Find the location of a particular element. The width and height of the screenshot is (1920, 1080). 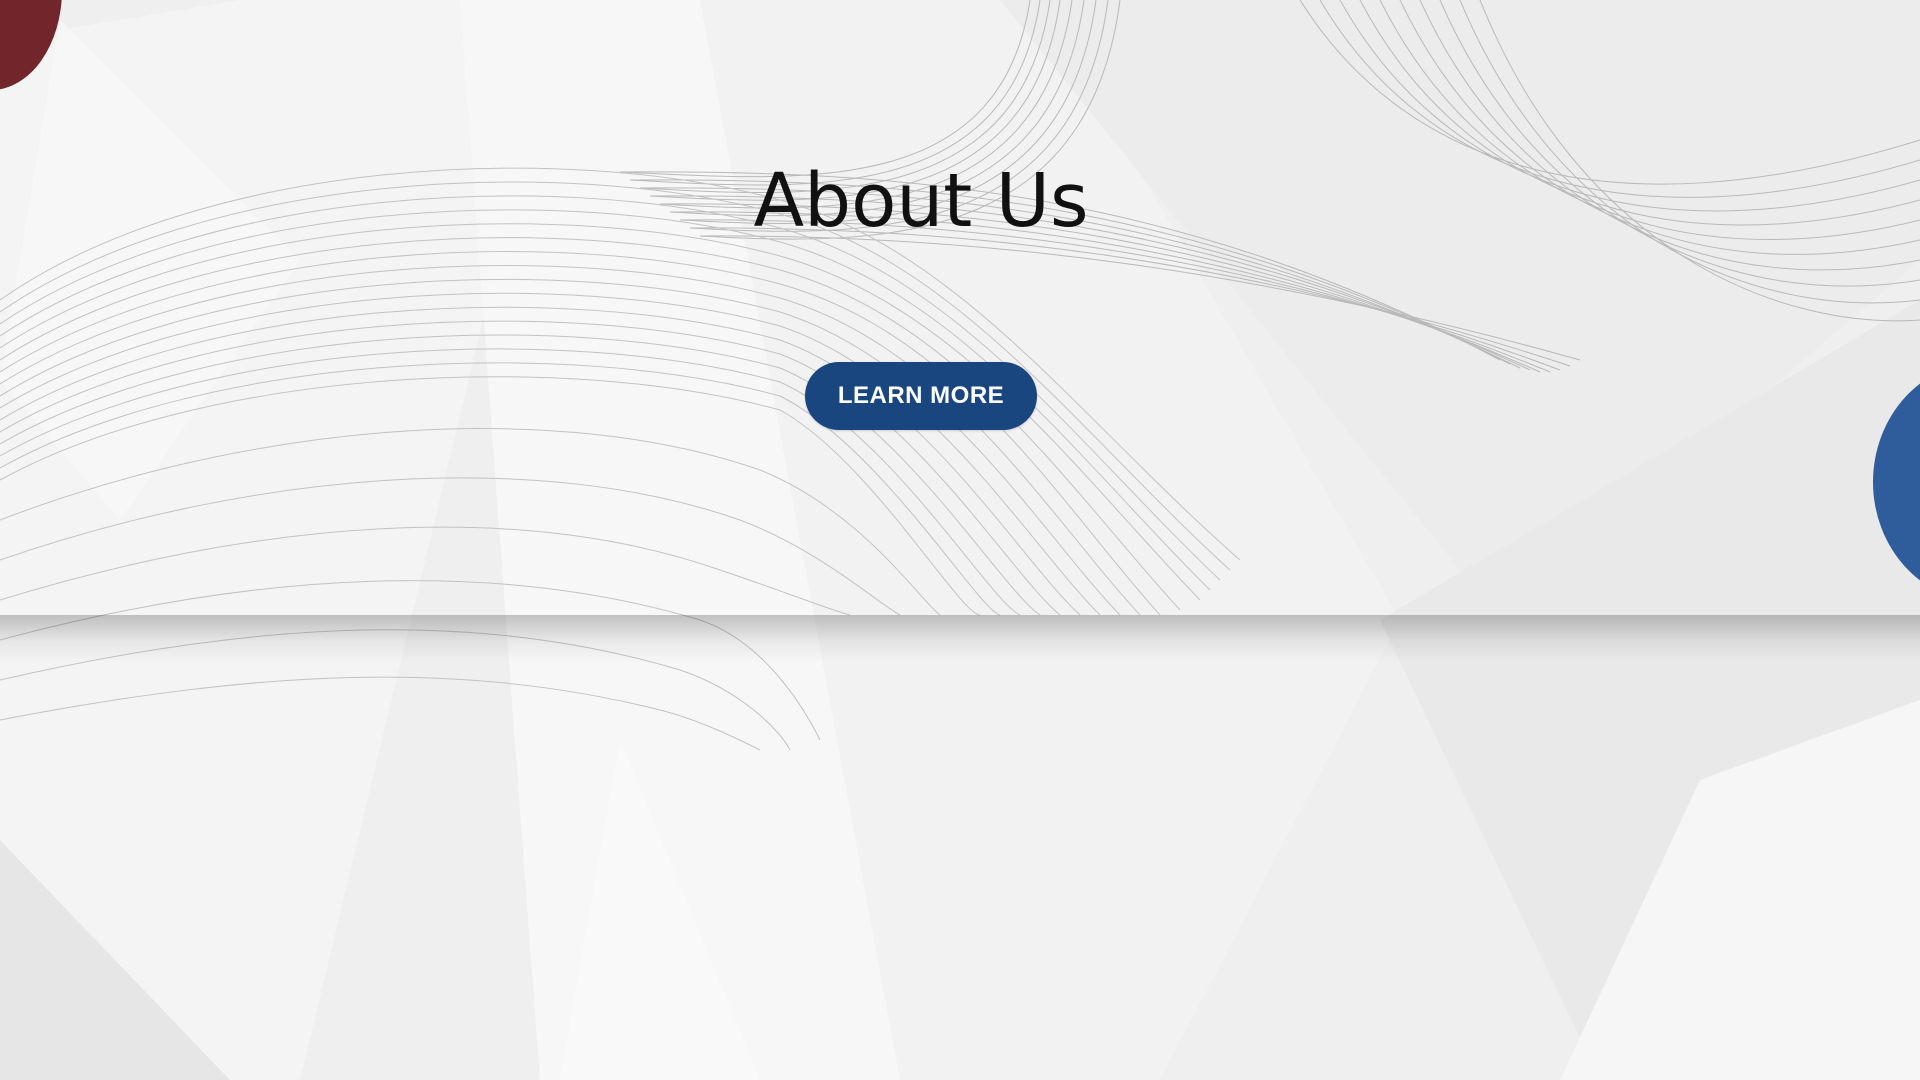

page-title: About Us is located at coordinates (921, 201).